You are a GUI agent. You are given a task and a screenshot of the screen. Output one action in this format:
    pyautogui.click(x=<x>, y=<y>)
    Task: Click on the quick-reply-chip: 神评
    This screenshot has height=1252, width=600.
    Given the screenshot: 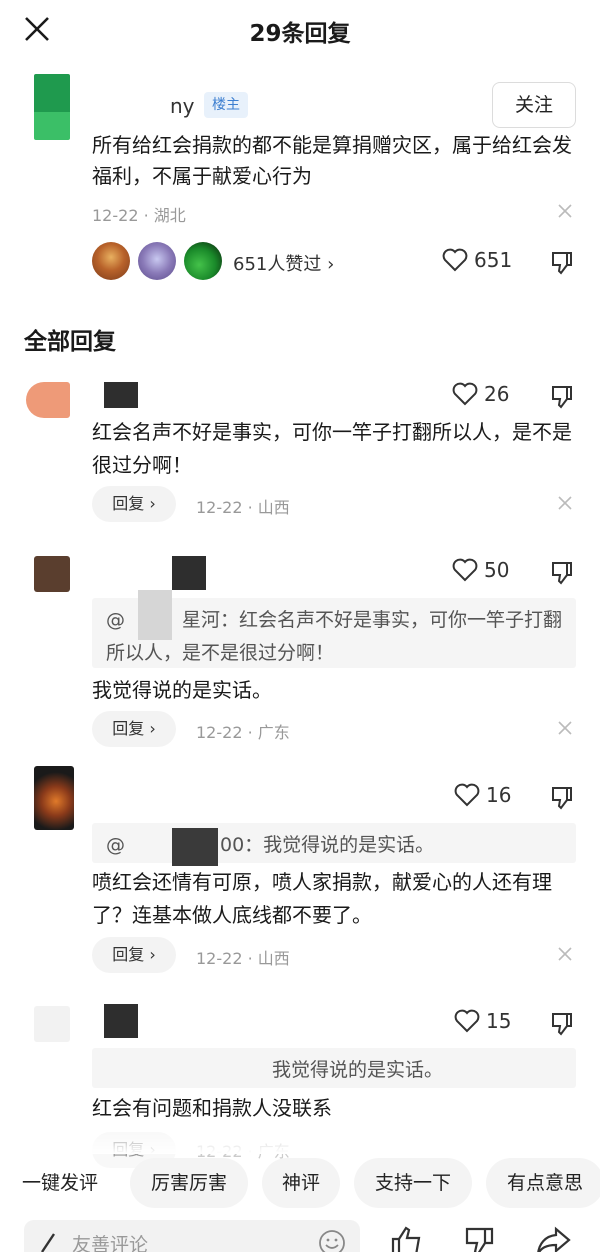 What is the action you would take?
    pyautogui.click(x=301, y=1183)
    